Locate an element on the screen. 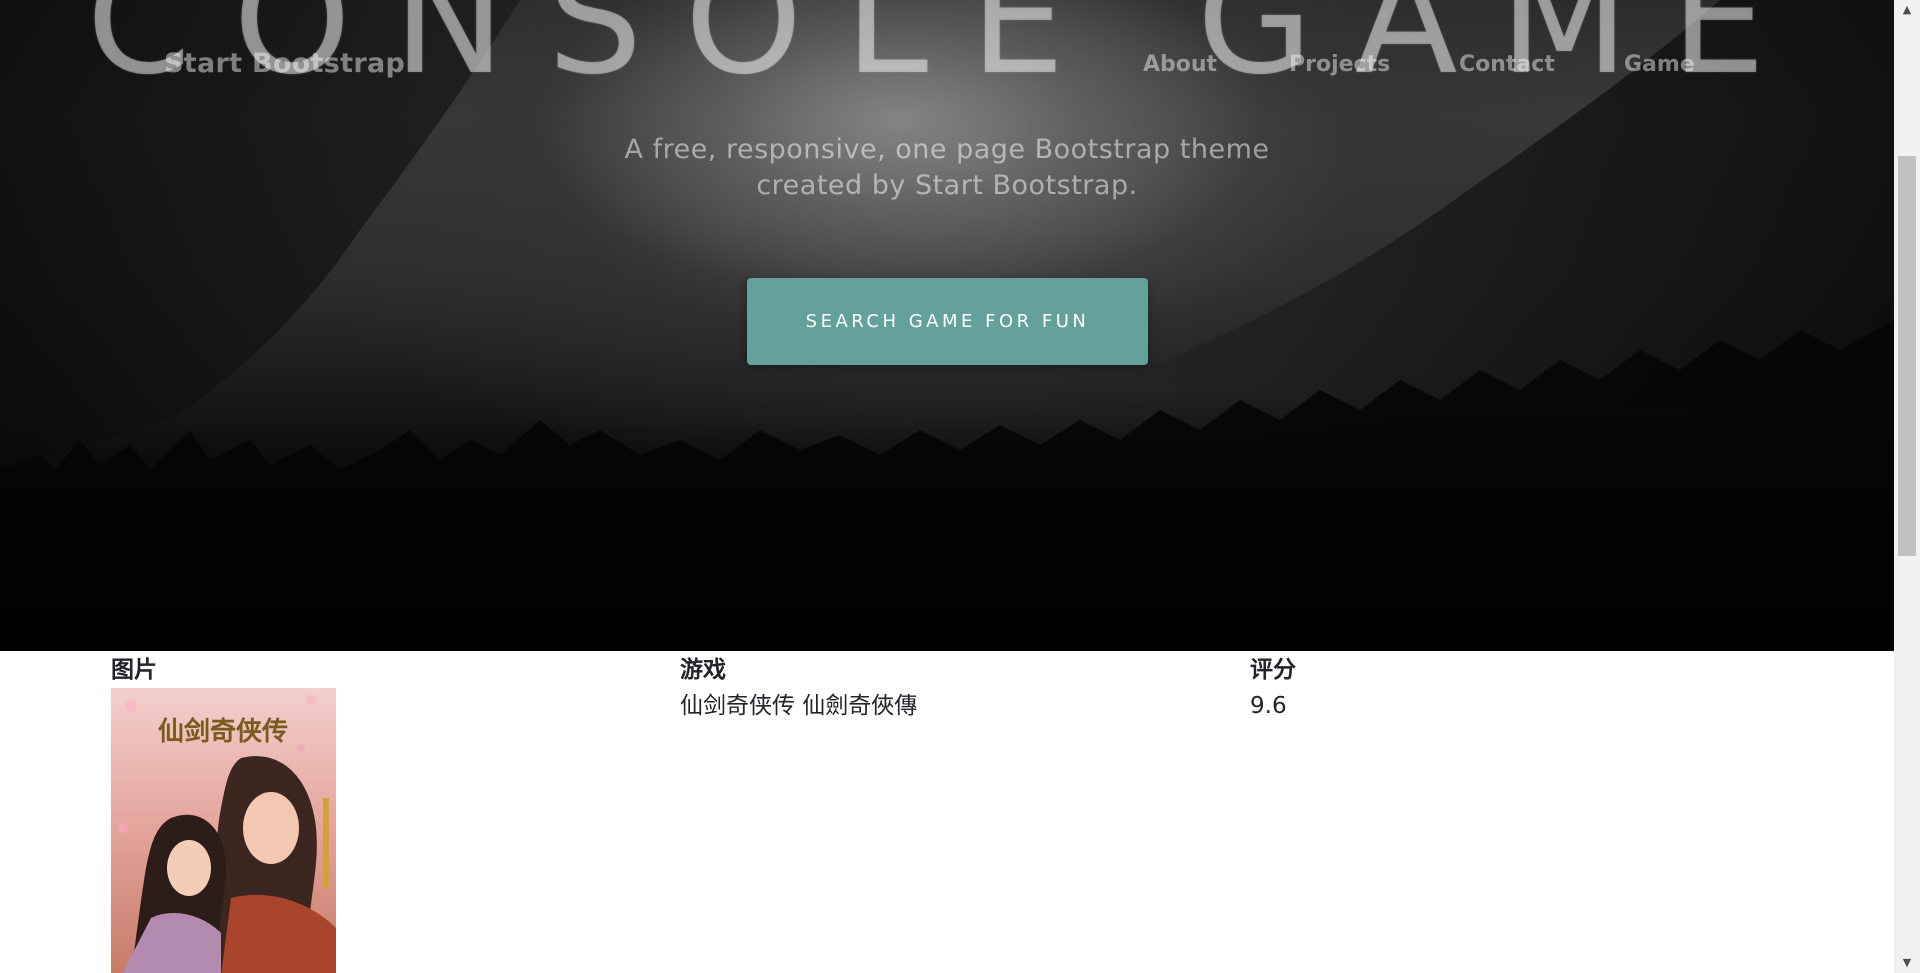 Image resolution: width=1920 pixels, height=973 pixels. nav-link-contact: Contact is located at coordinates (1507, 64).